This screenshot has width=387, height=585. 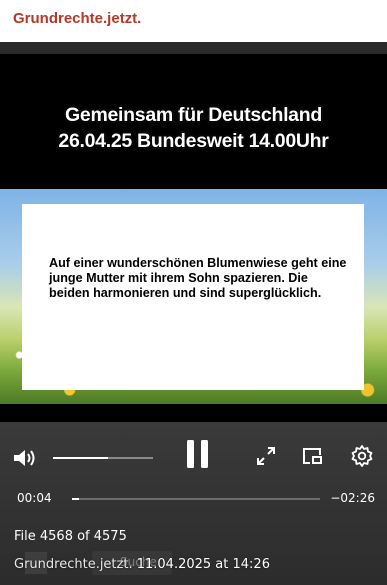 I want to click on site-title: Grundrechte.jetzt., so click(x=77, y=18).